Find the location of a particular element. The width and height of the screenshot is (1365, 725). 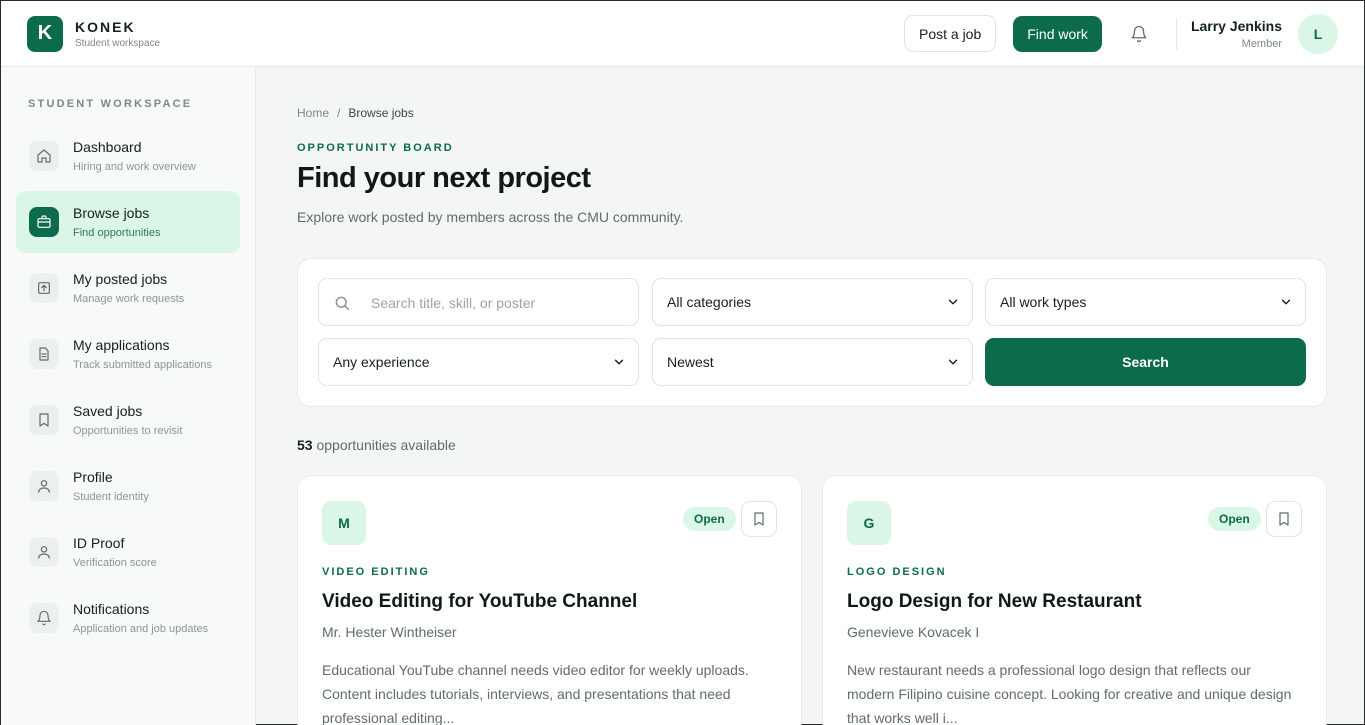

brand: K KONEK Student workspace is located at coordinates (94, 33).